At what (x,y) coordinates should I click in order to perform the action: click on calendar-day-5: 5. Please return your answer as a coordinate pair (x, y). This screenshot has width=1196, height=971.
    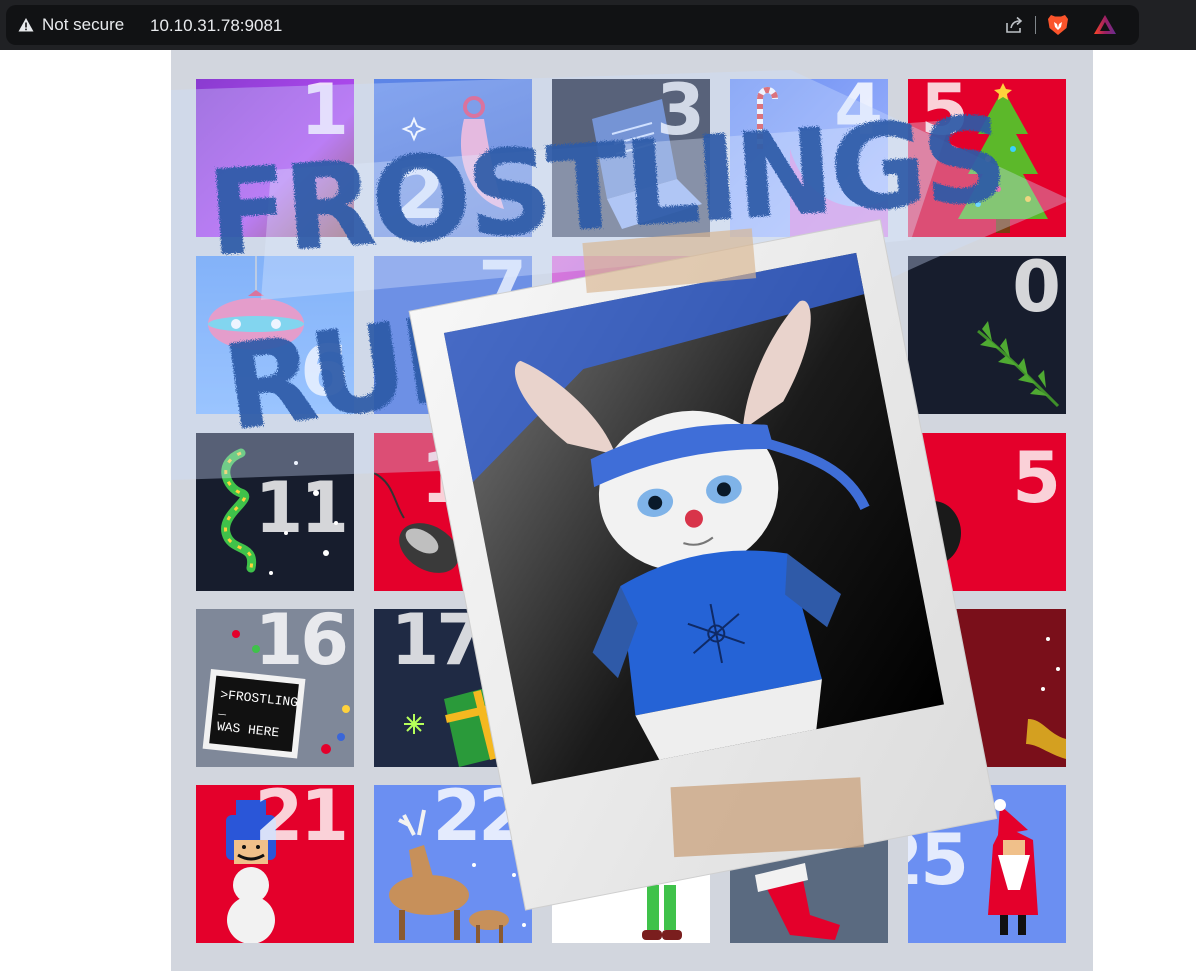
    Looking at the image, I should click on (987, 158).